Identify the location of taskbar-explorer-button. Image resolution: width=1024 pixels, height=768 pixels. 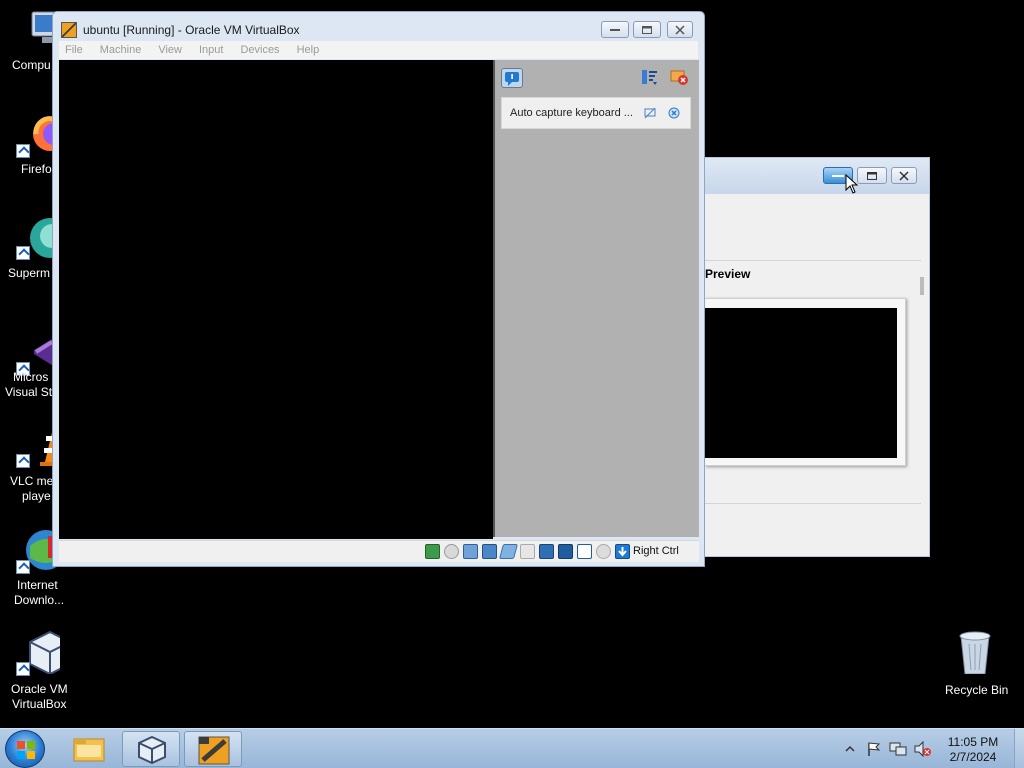
(89, 749).